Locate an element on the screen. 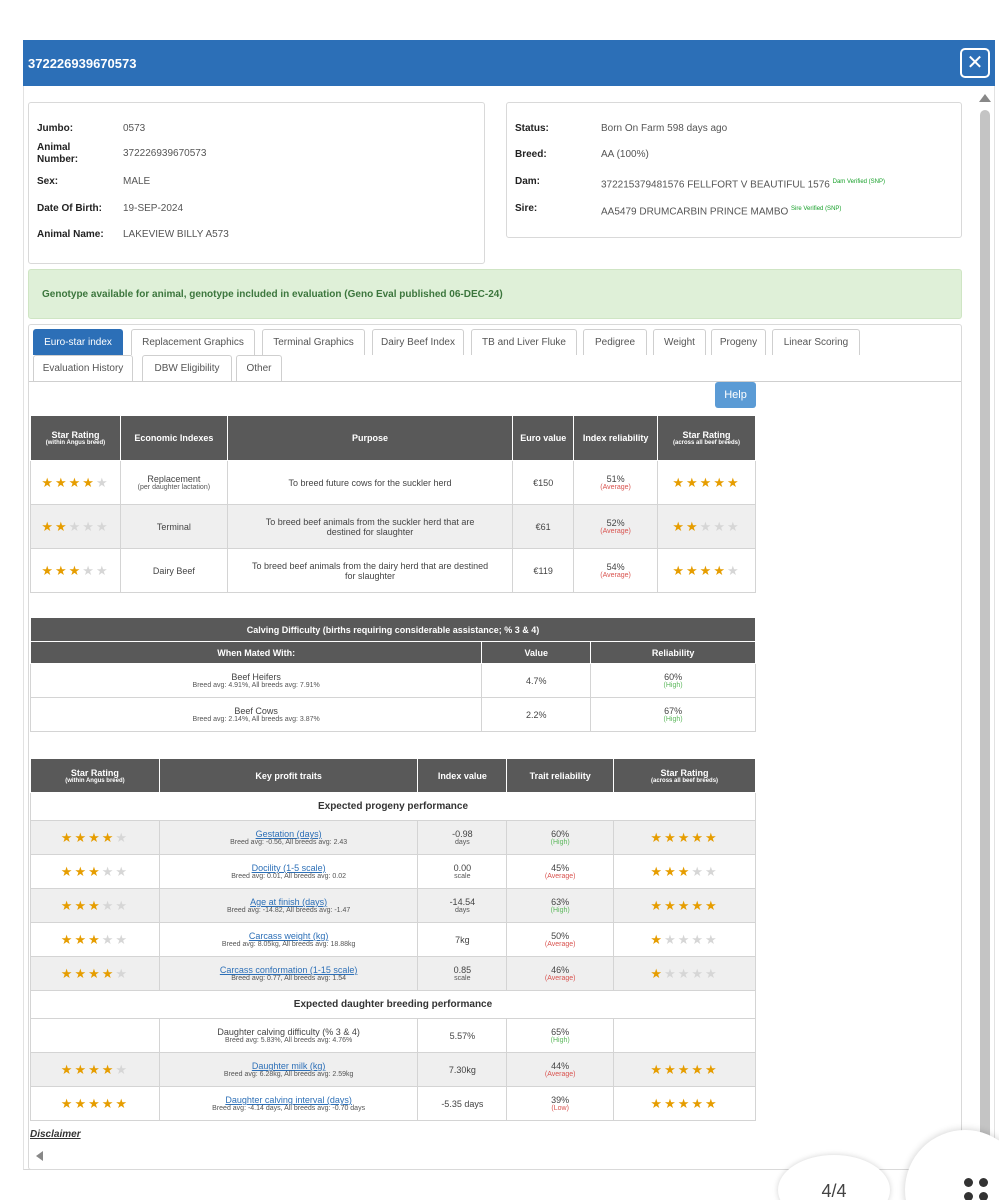  star-within-cell is located at coordinates (95, 1035).